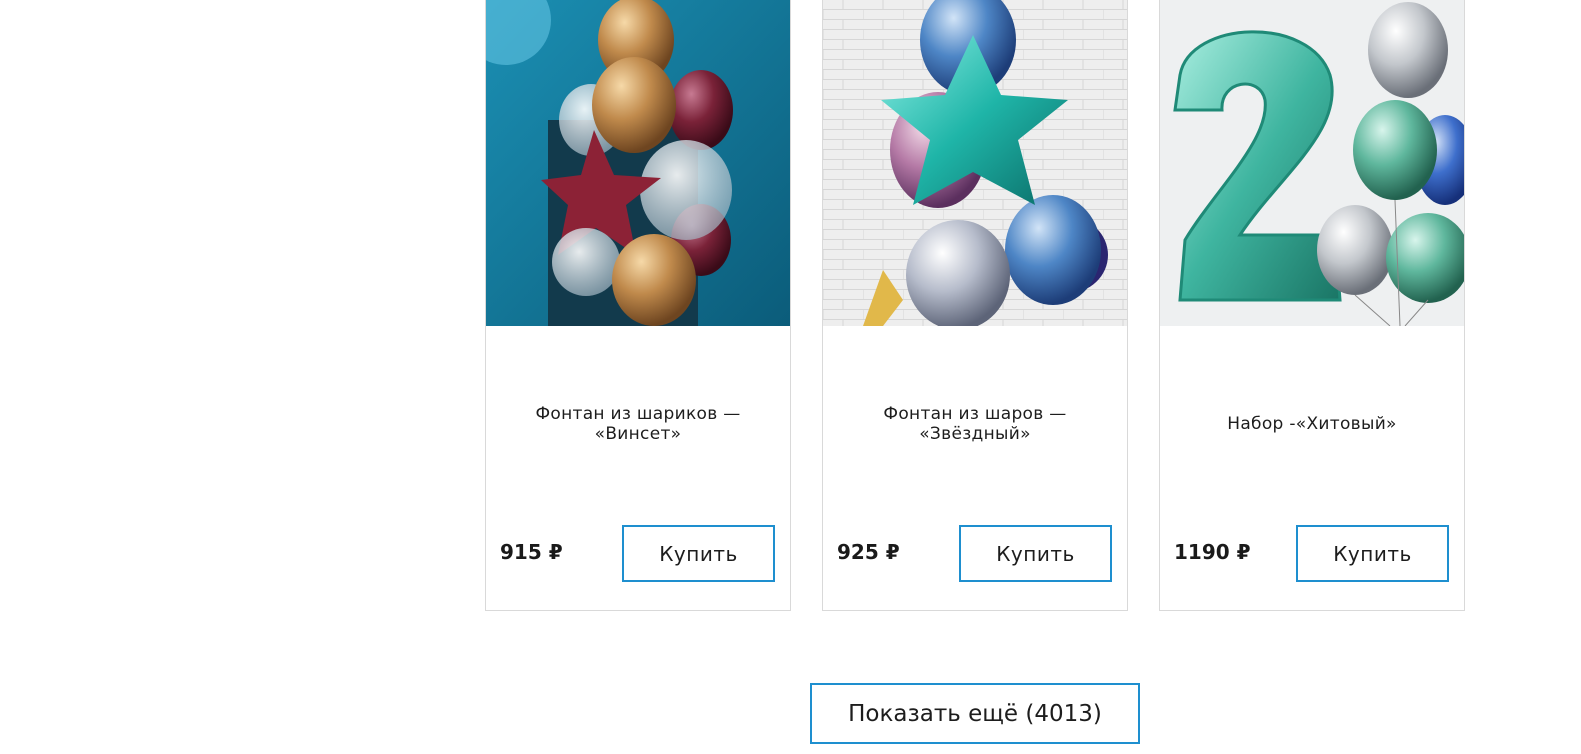  I want to click on product-price: 1190 ₽, so click(1212, 552).